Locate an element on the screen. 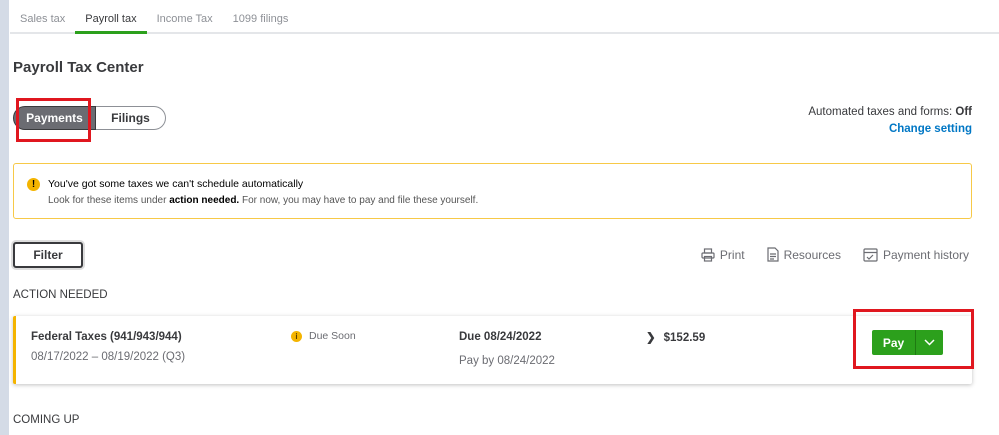 The height and width of the screenshot is (435, 999). status-badge: i Due Soon is located at coordinates (323, 336).